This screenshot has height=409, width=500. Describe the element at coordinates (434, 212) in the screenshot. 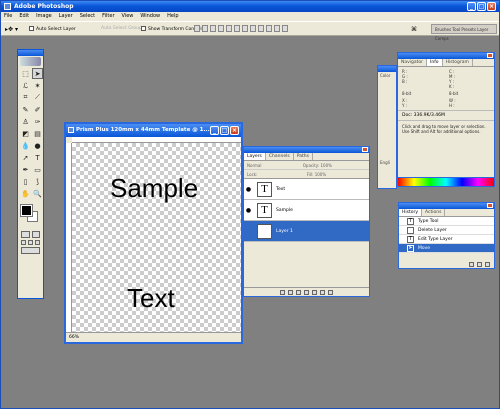

I see `tab-actions: Actions` at that location.